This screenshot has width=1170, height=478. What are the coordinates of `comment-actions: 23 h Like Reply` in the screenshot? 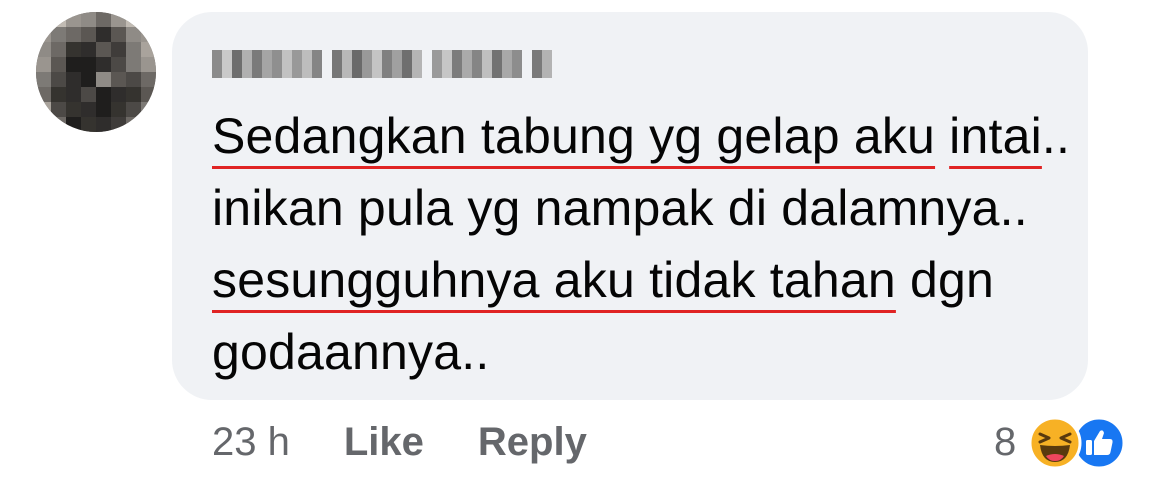 It's located at (399, 442).